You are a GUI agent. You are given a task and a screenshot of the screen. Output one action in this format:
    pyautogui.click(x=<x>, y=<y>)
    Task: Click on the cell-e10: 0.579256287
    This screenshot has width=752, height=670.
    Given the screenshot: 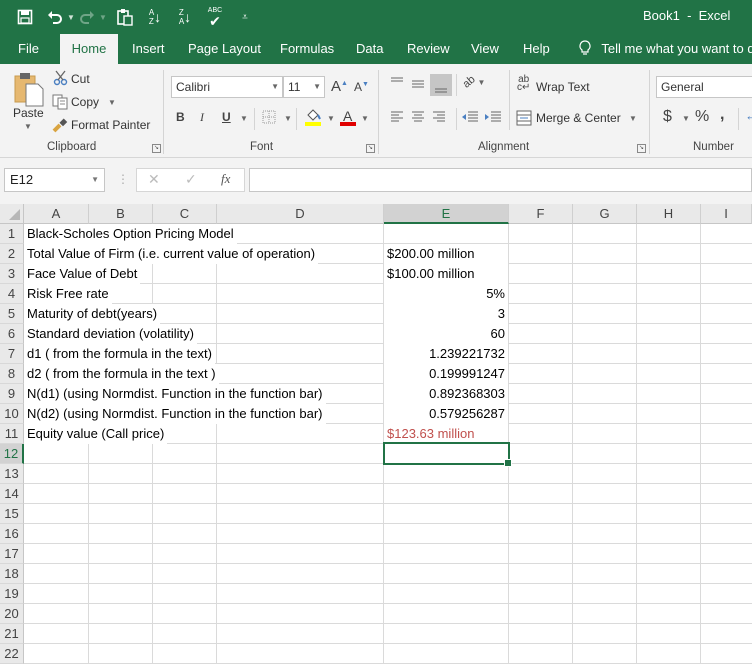 What is the action you would take?
    pyautogui.click(x=446, y=414)
    